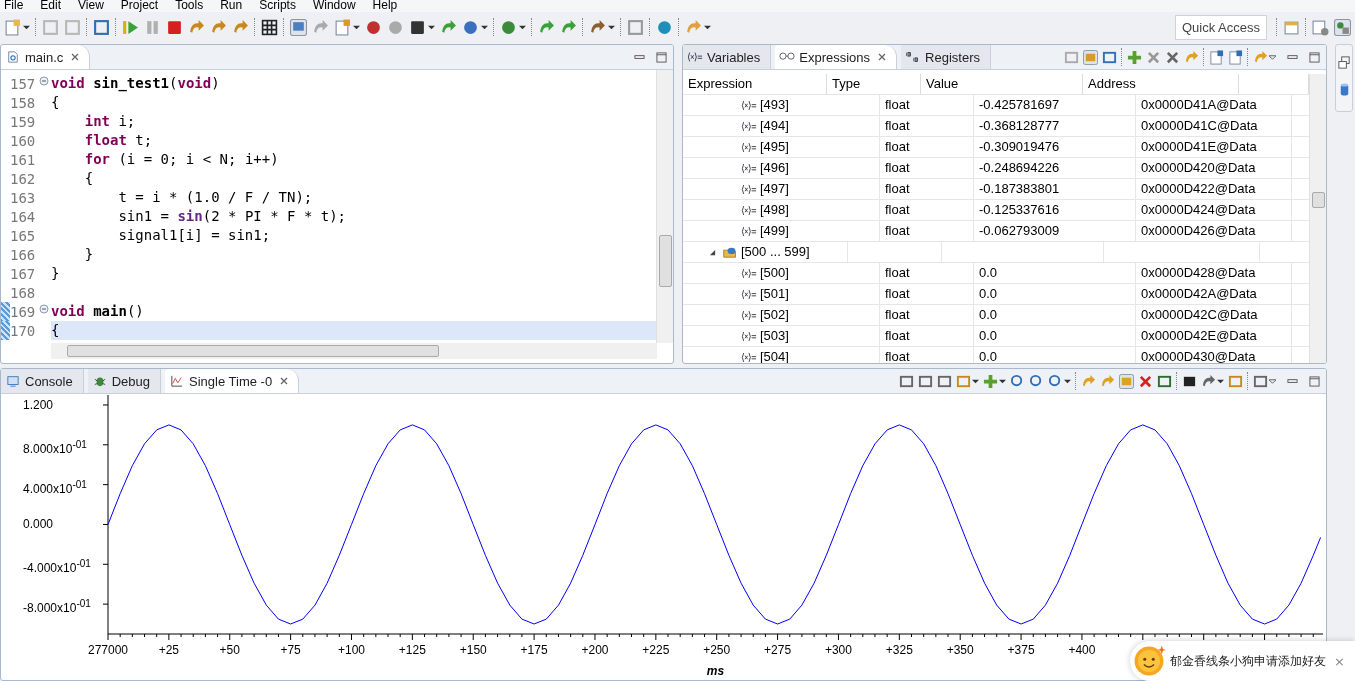 This screenshot has height=681, width=1355. What do you see at coordinates (23, 235) in the screenshot?
I see `line-number: 165` at bounding box center [23, 235].